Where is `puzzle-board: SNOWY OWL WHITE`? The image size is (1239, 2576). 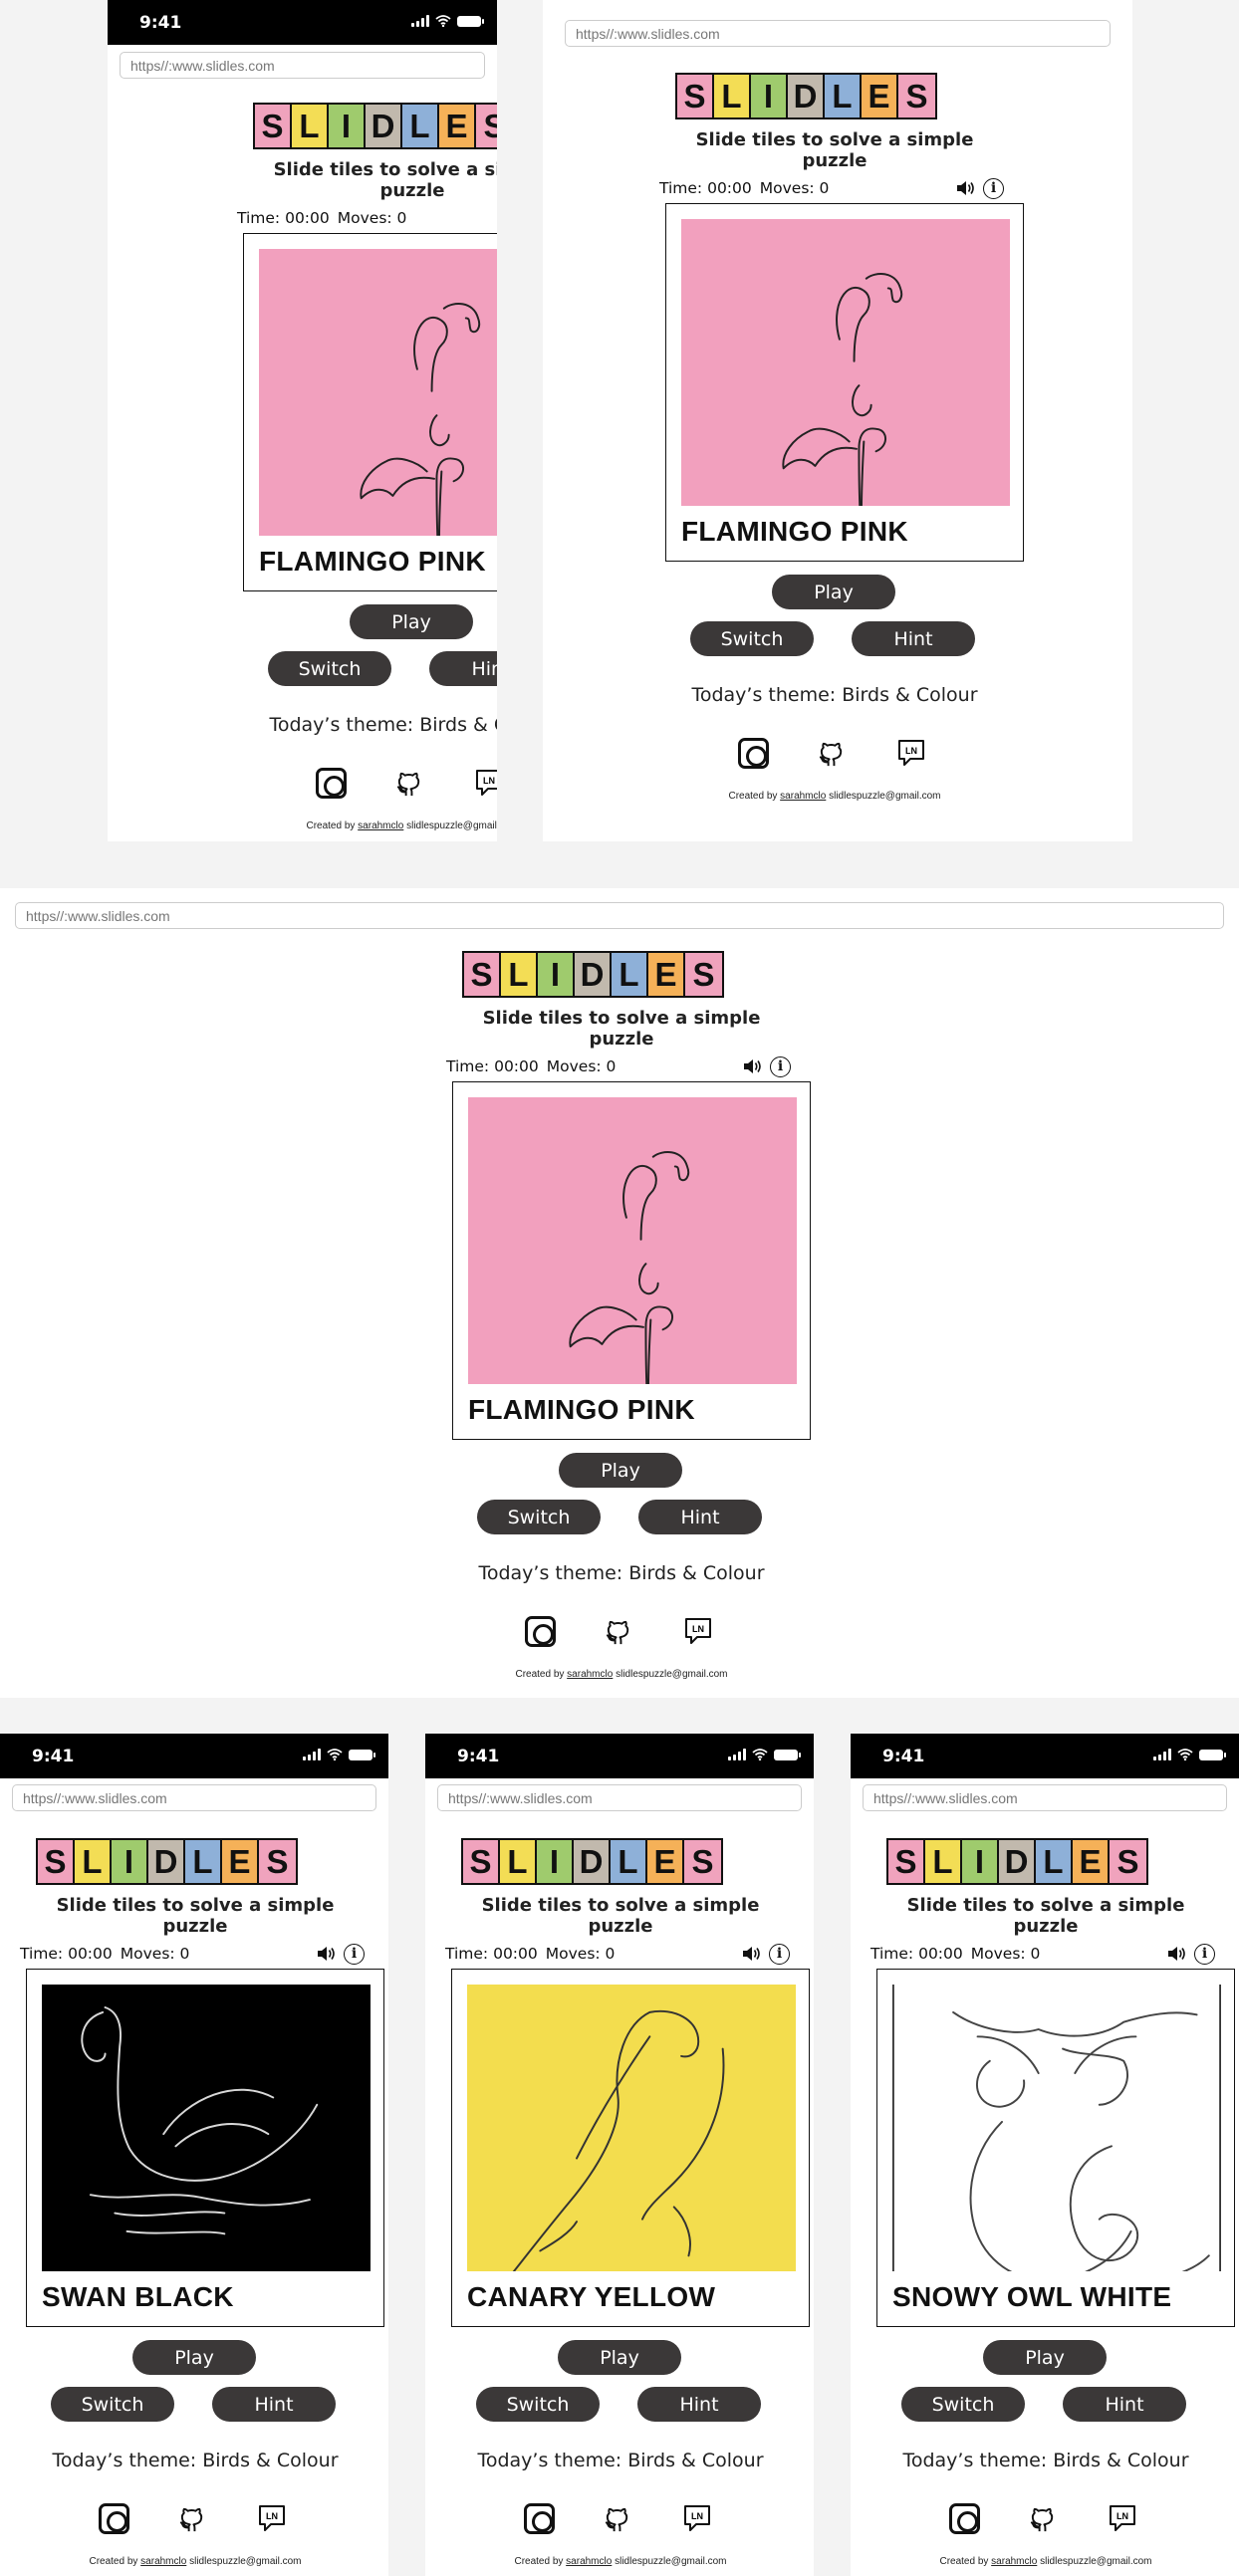 puzzle-board: SNOWY OWL WHITE is located at coordinates (1055, 2148).